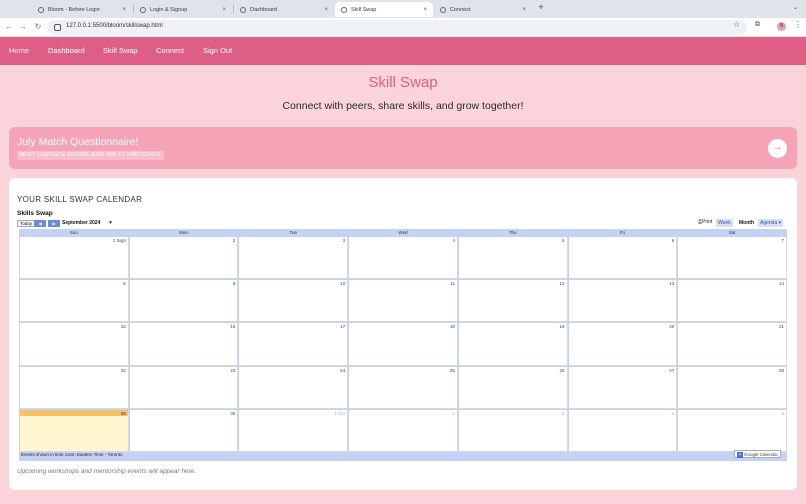  I want to click on day-number: 29, so click(123, 413).